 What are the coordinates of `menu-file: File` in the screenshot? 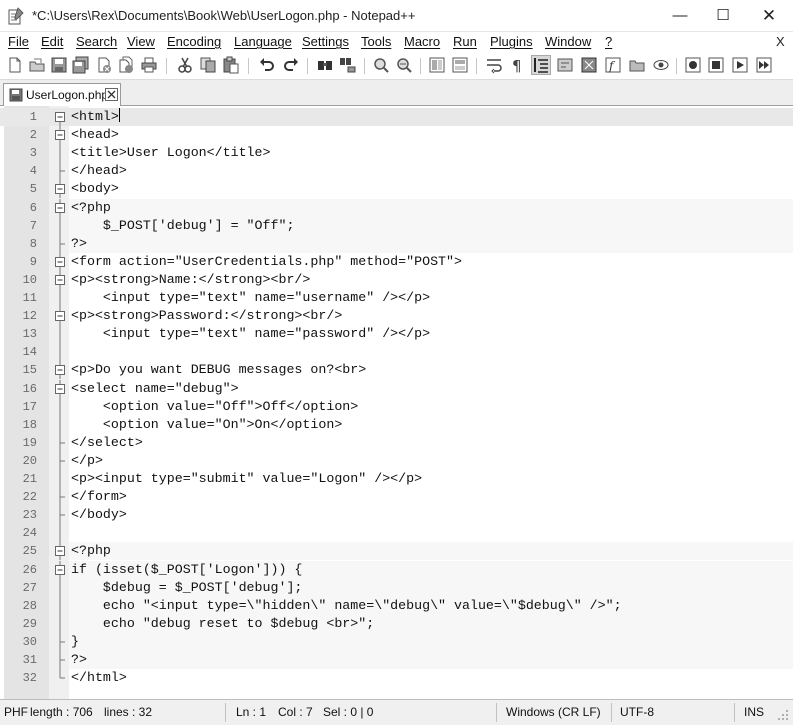 It's located at (18, 41).